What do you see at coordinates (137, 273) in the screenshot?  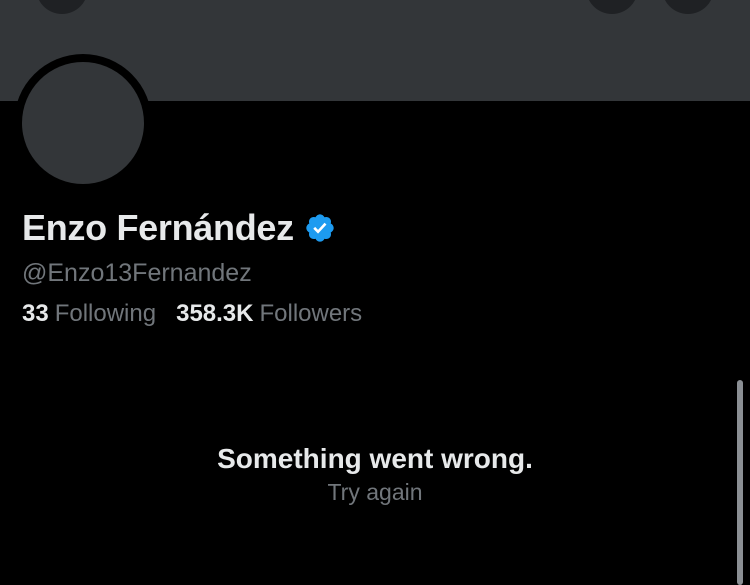 I see `user-handle: @Enzo13Fernandez` at bounding box center [137, 273].